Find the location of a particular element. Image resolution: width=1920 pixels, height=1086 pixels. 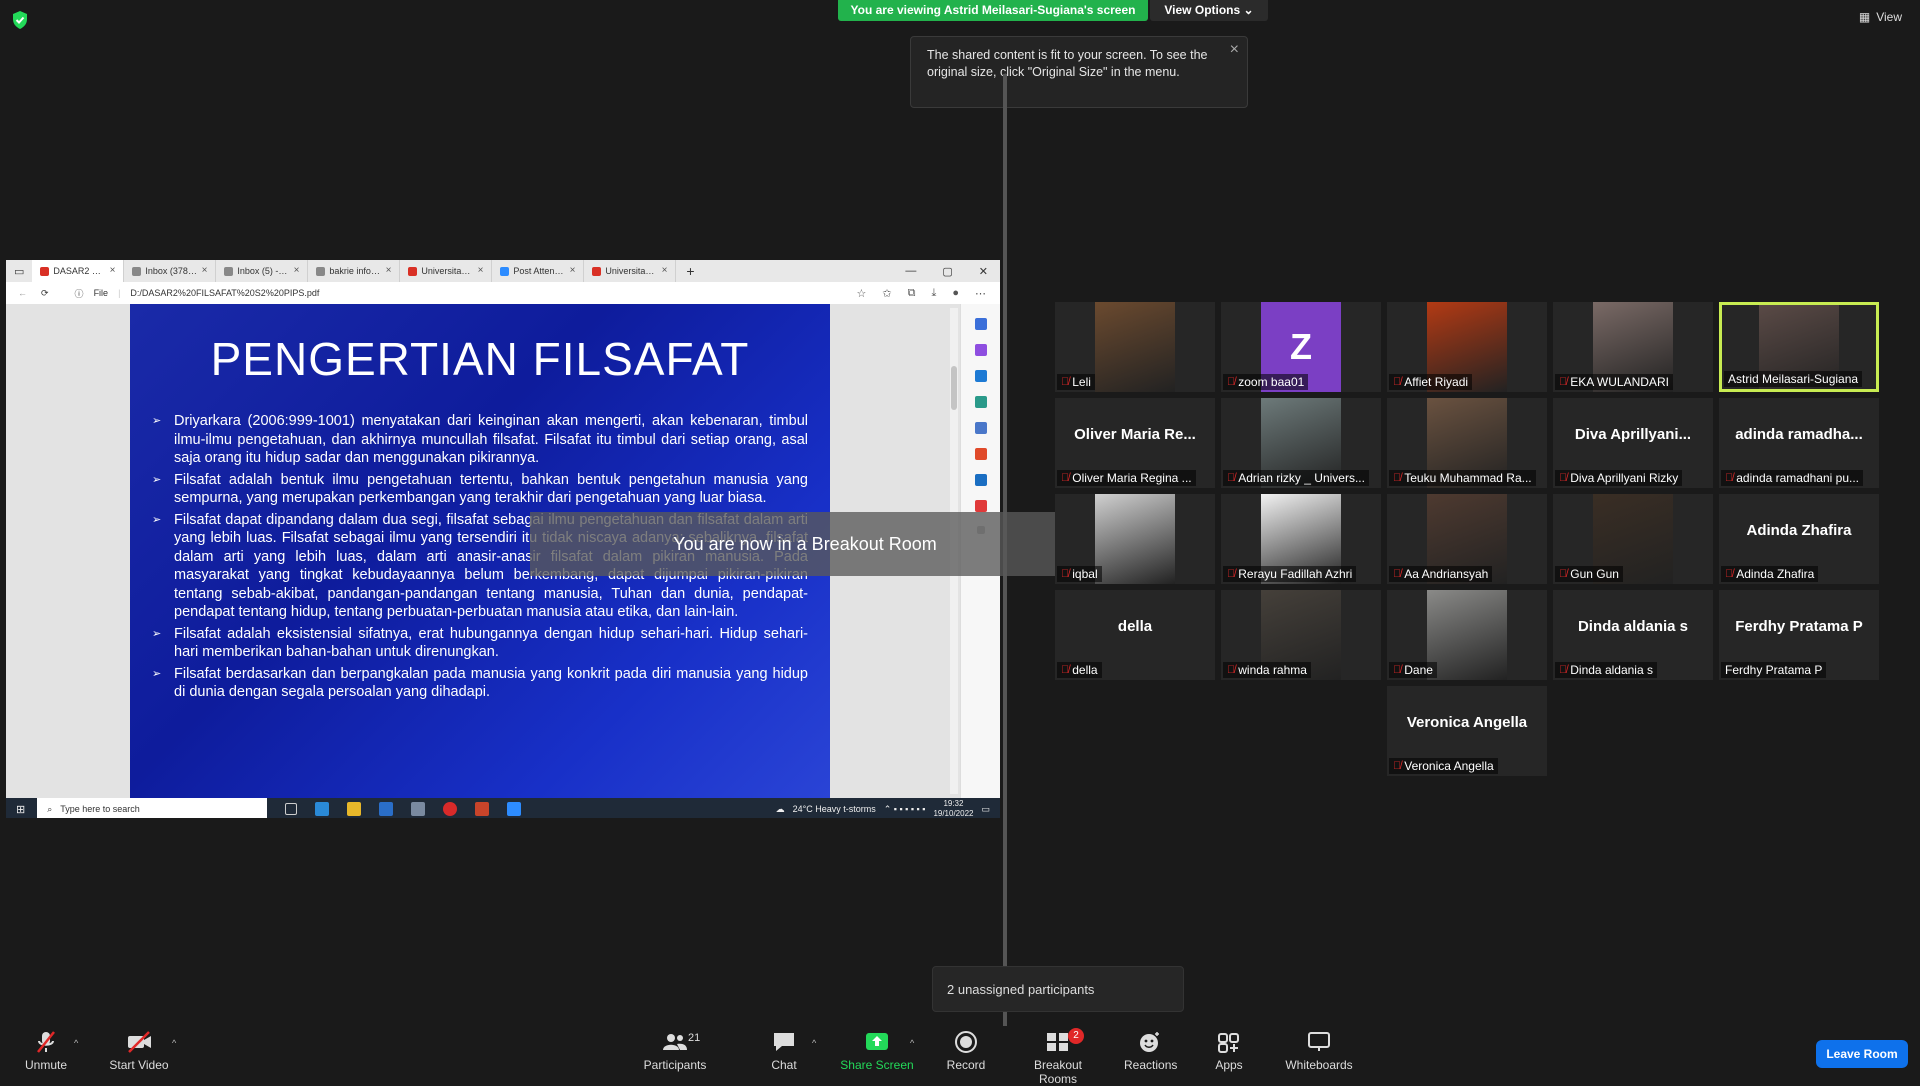

mail-icon is located at coordinates (386, 809).